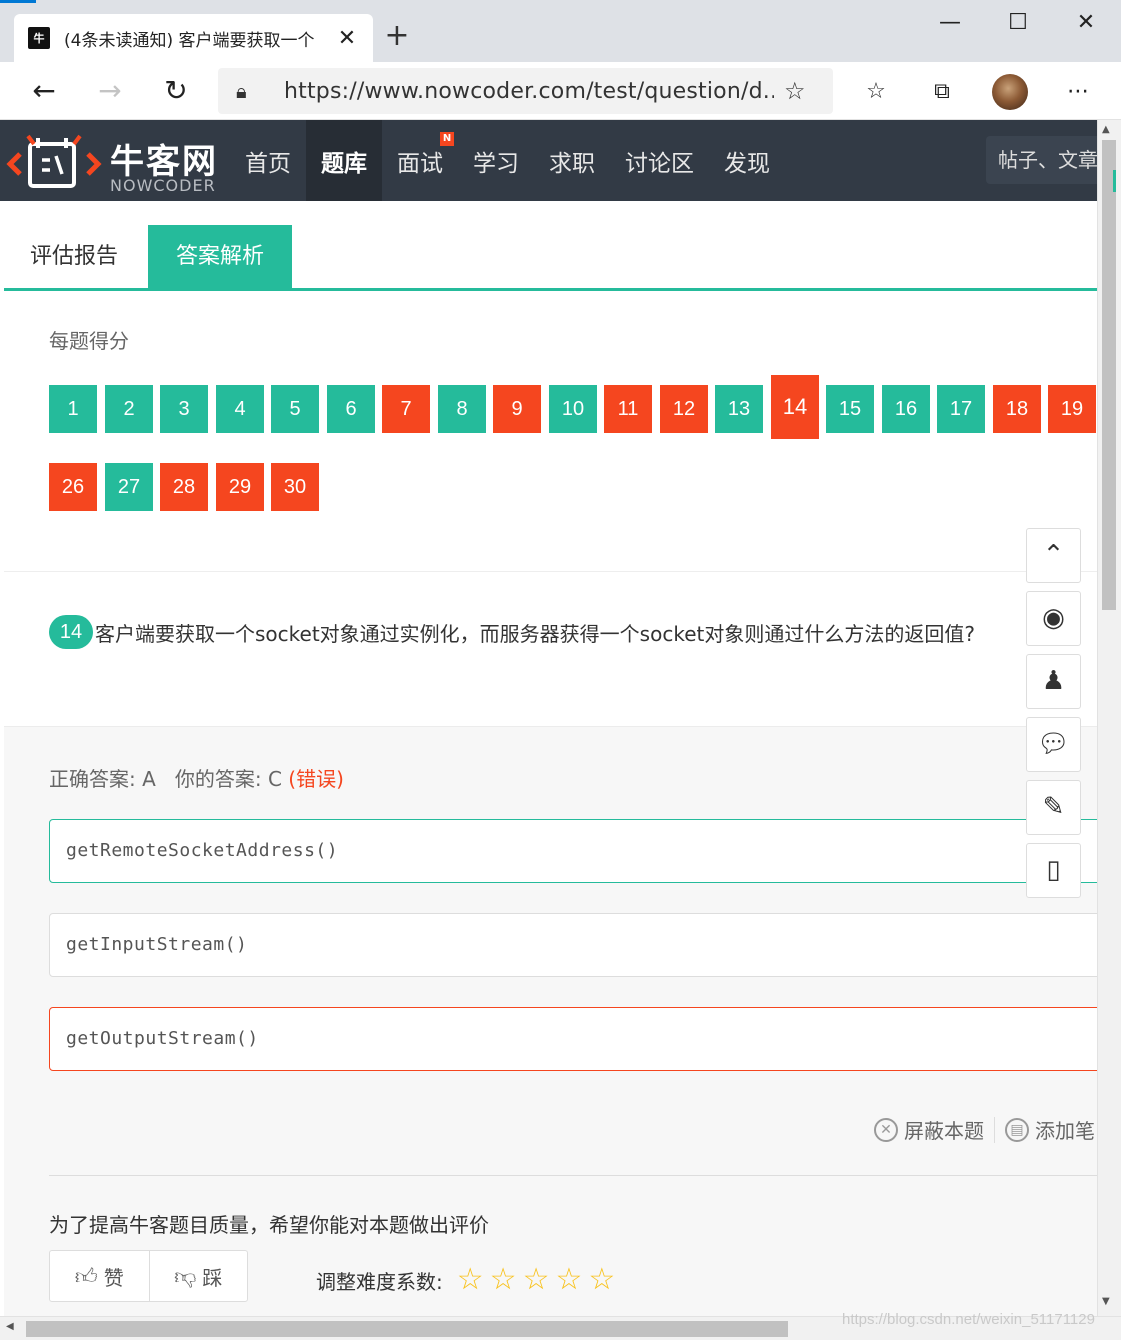  I want to click on question-7-button: 7, so click(406, 409).